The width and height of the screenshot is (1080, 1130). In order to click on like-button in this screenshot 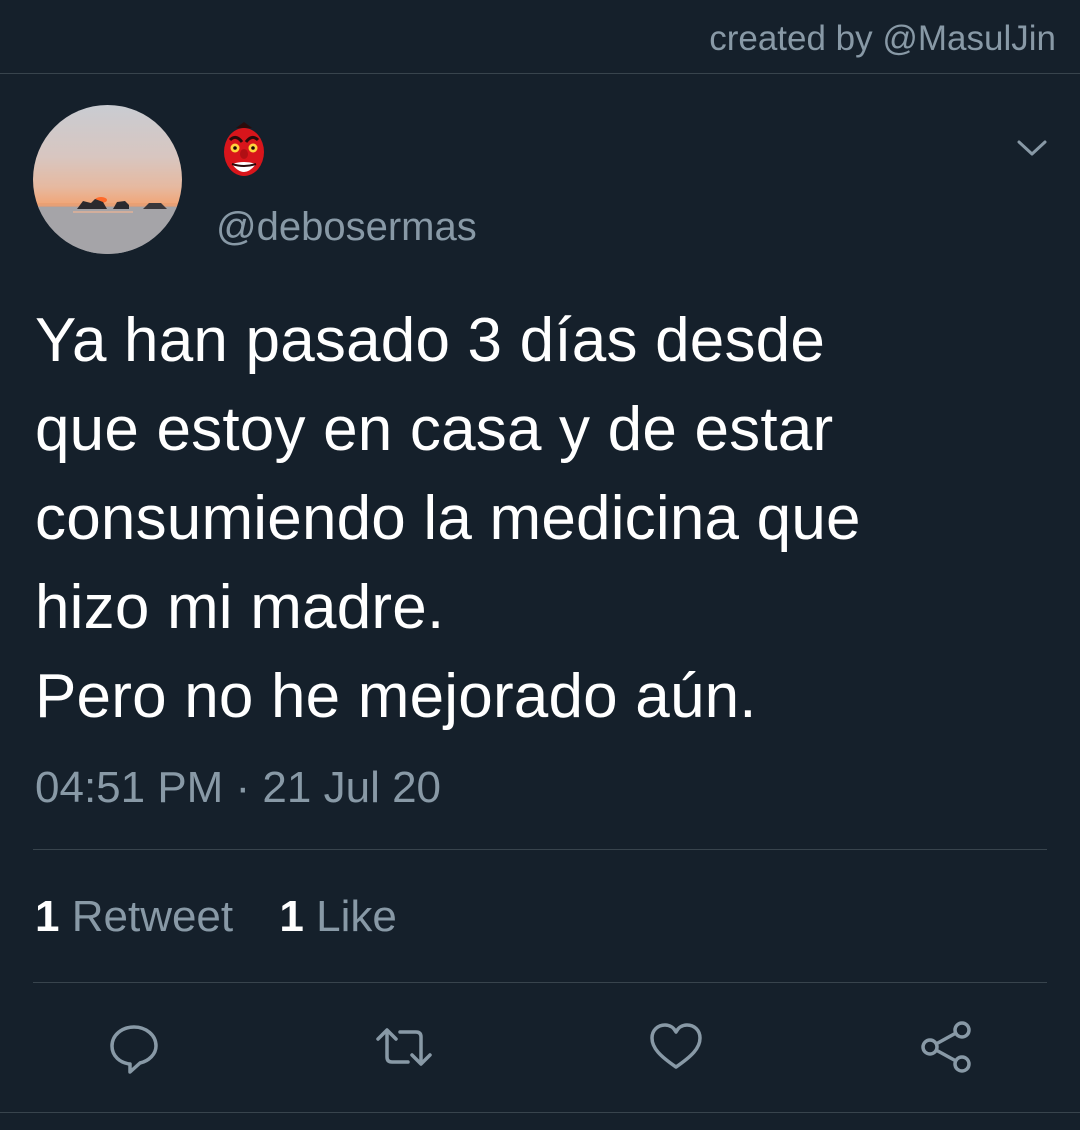, I will do `click(676, 1047)`.